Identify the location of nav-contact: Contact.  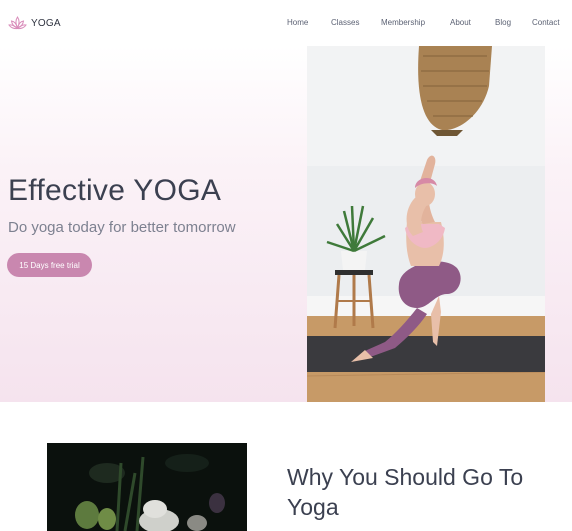
(546, 23).